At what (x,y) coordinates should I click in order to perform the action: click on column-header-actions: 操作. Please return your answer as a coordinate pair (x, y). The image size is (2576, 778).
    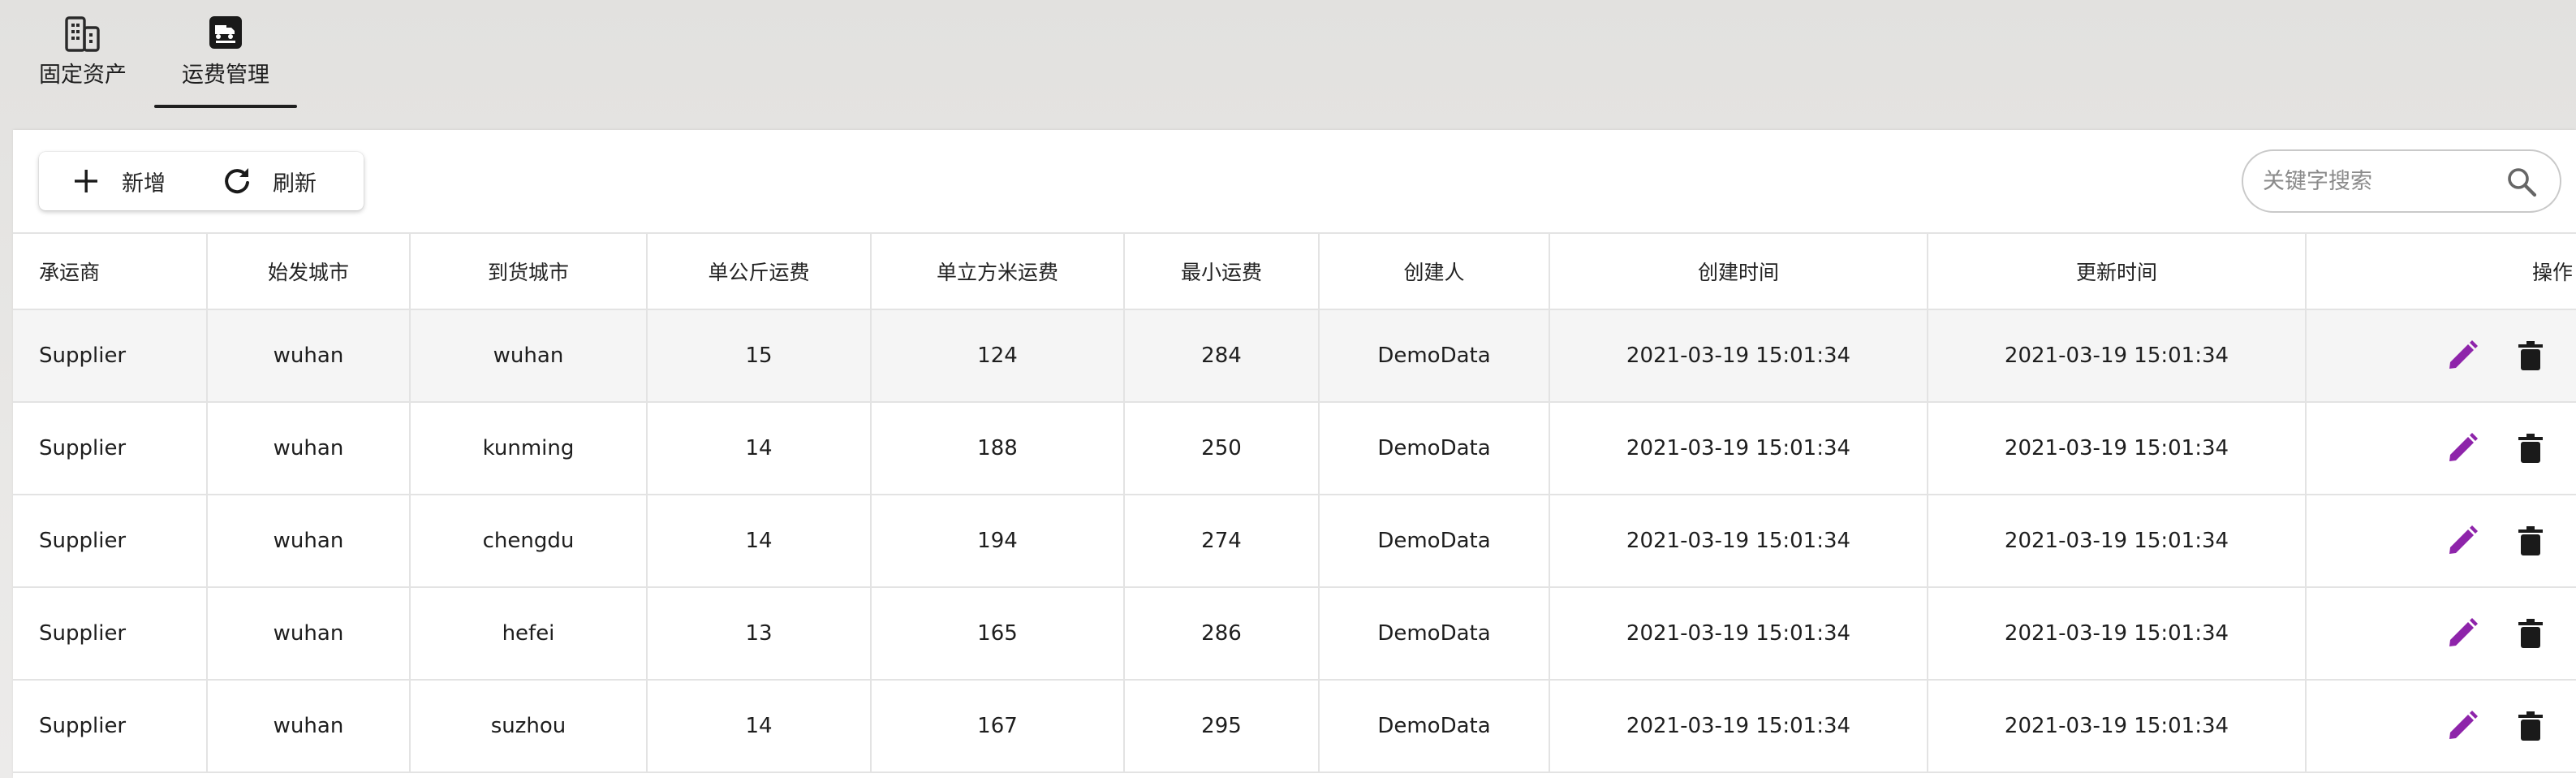
    Looking at the image, I should click on (2552, 272).